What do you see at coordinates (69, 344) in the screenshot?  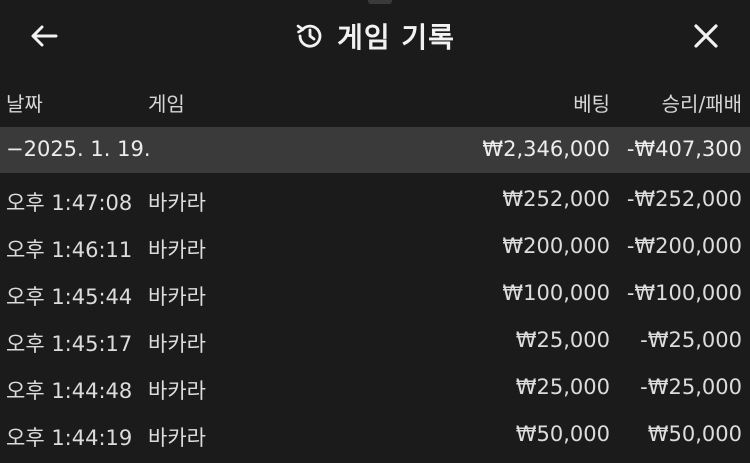 I see `row-time: 오후 1:45:17` at bounding box center [69, 344].